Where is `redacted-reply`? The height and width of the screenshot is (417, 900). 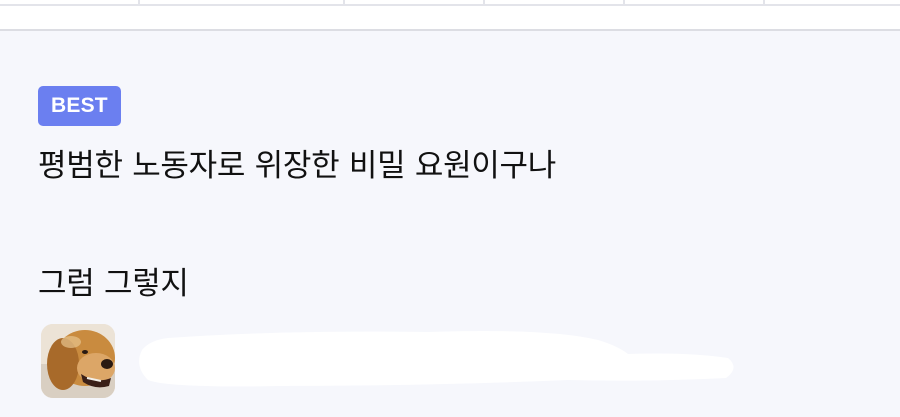
redacted-reply is located at coordinates (433, 361).